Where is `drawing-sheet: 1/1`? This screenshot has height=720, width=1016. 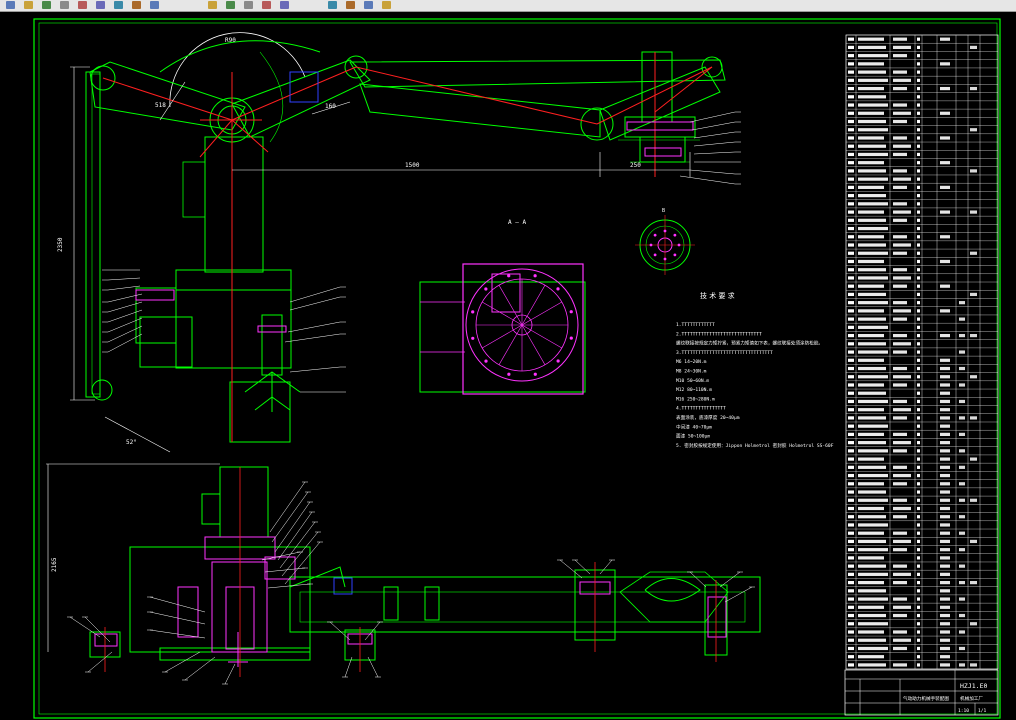
drawing-sheet: 1/1 is located at coordinates (982, 711).